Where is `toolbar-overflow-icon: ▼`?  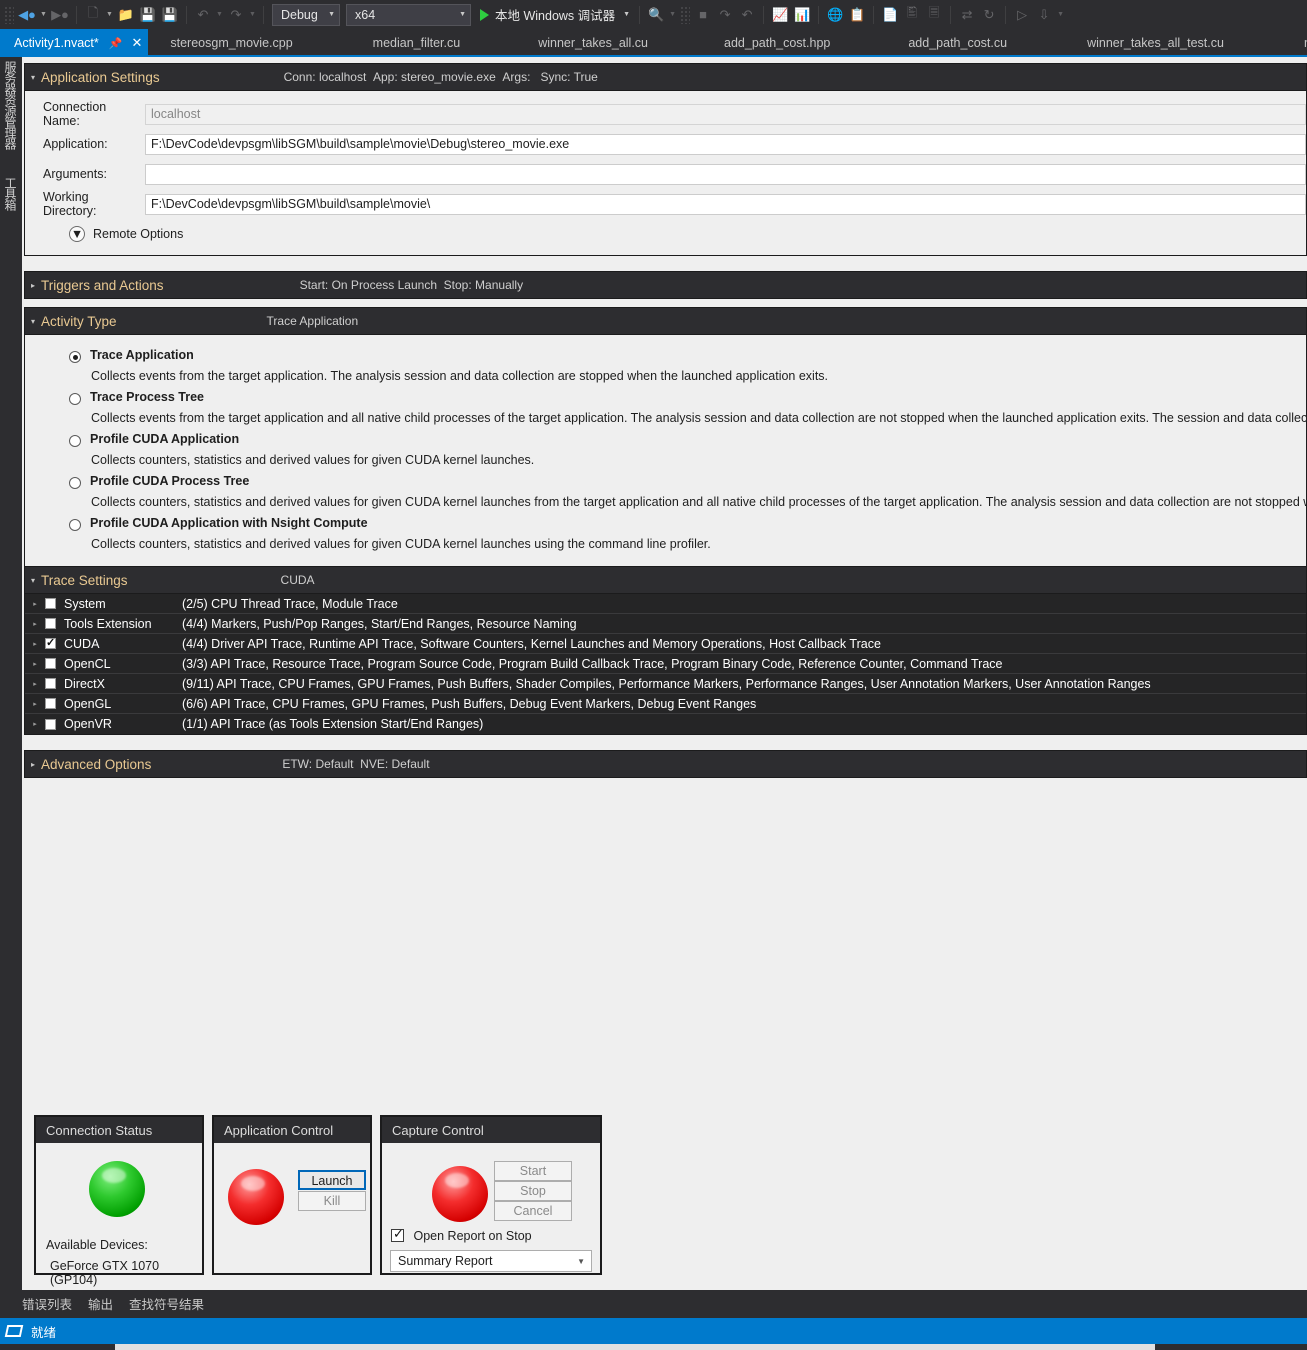
toolbar-overflow-icon: ▼ is located at coordinates (672, 14).